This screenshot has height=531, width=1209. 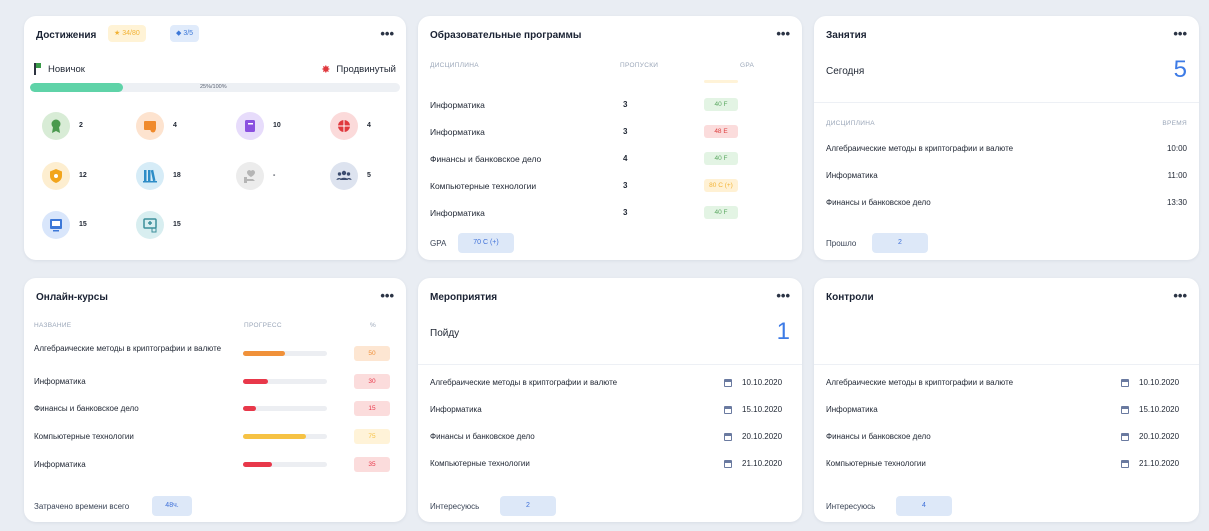 What do you see at coordinates (783, 295) in the screenshot?
I see `events-menu-button: •••` at bounding box center [783, 295].